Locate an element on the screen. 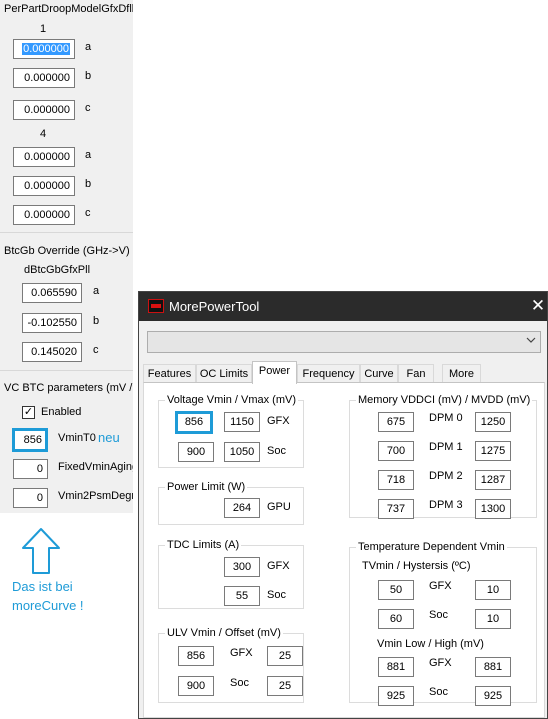 The height and width of the screenshot is (719, 548). gfx-vmin-input: 856 is located at coordinates (194, 422).